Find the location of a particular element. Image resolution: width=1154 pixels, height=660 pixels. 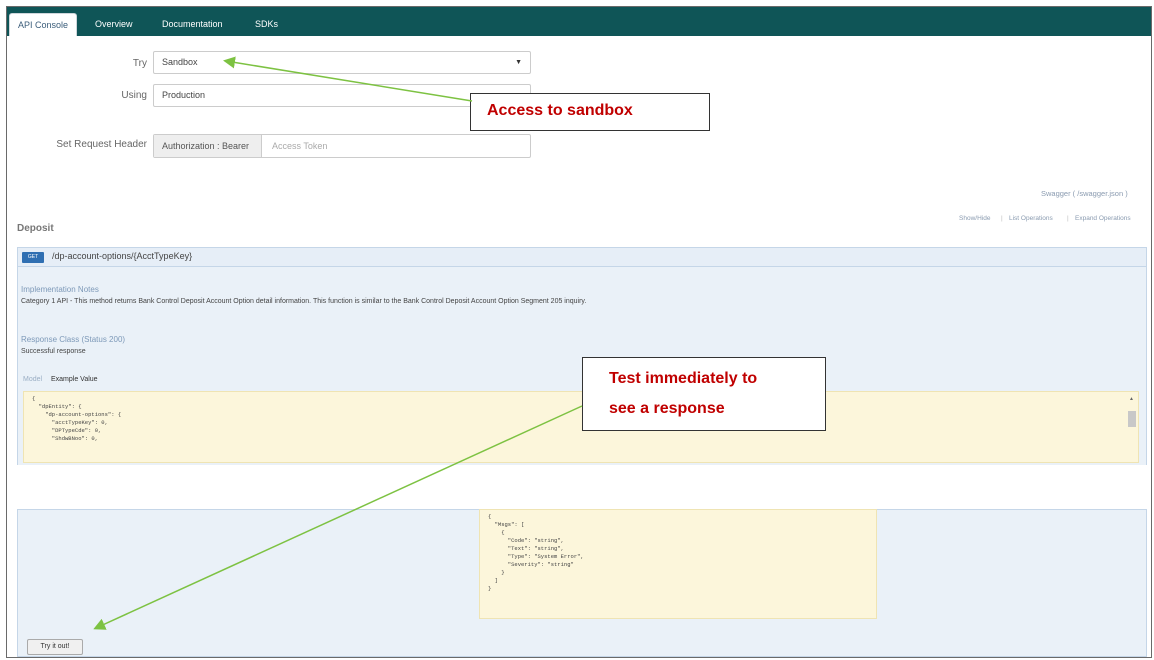

arrow-to-sandbox is located at coordinates (348, 79).